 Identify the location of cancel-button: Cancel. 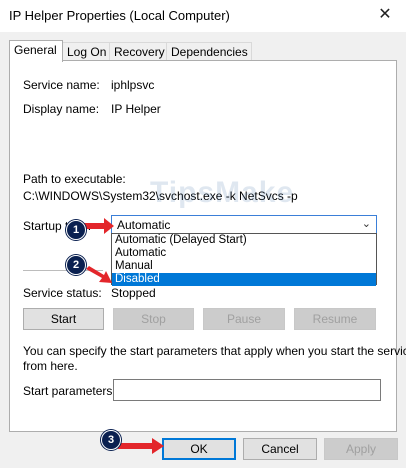
(280, 449).